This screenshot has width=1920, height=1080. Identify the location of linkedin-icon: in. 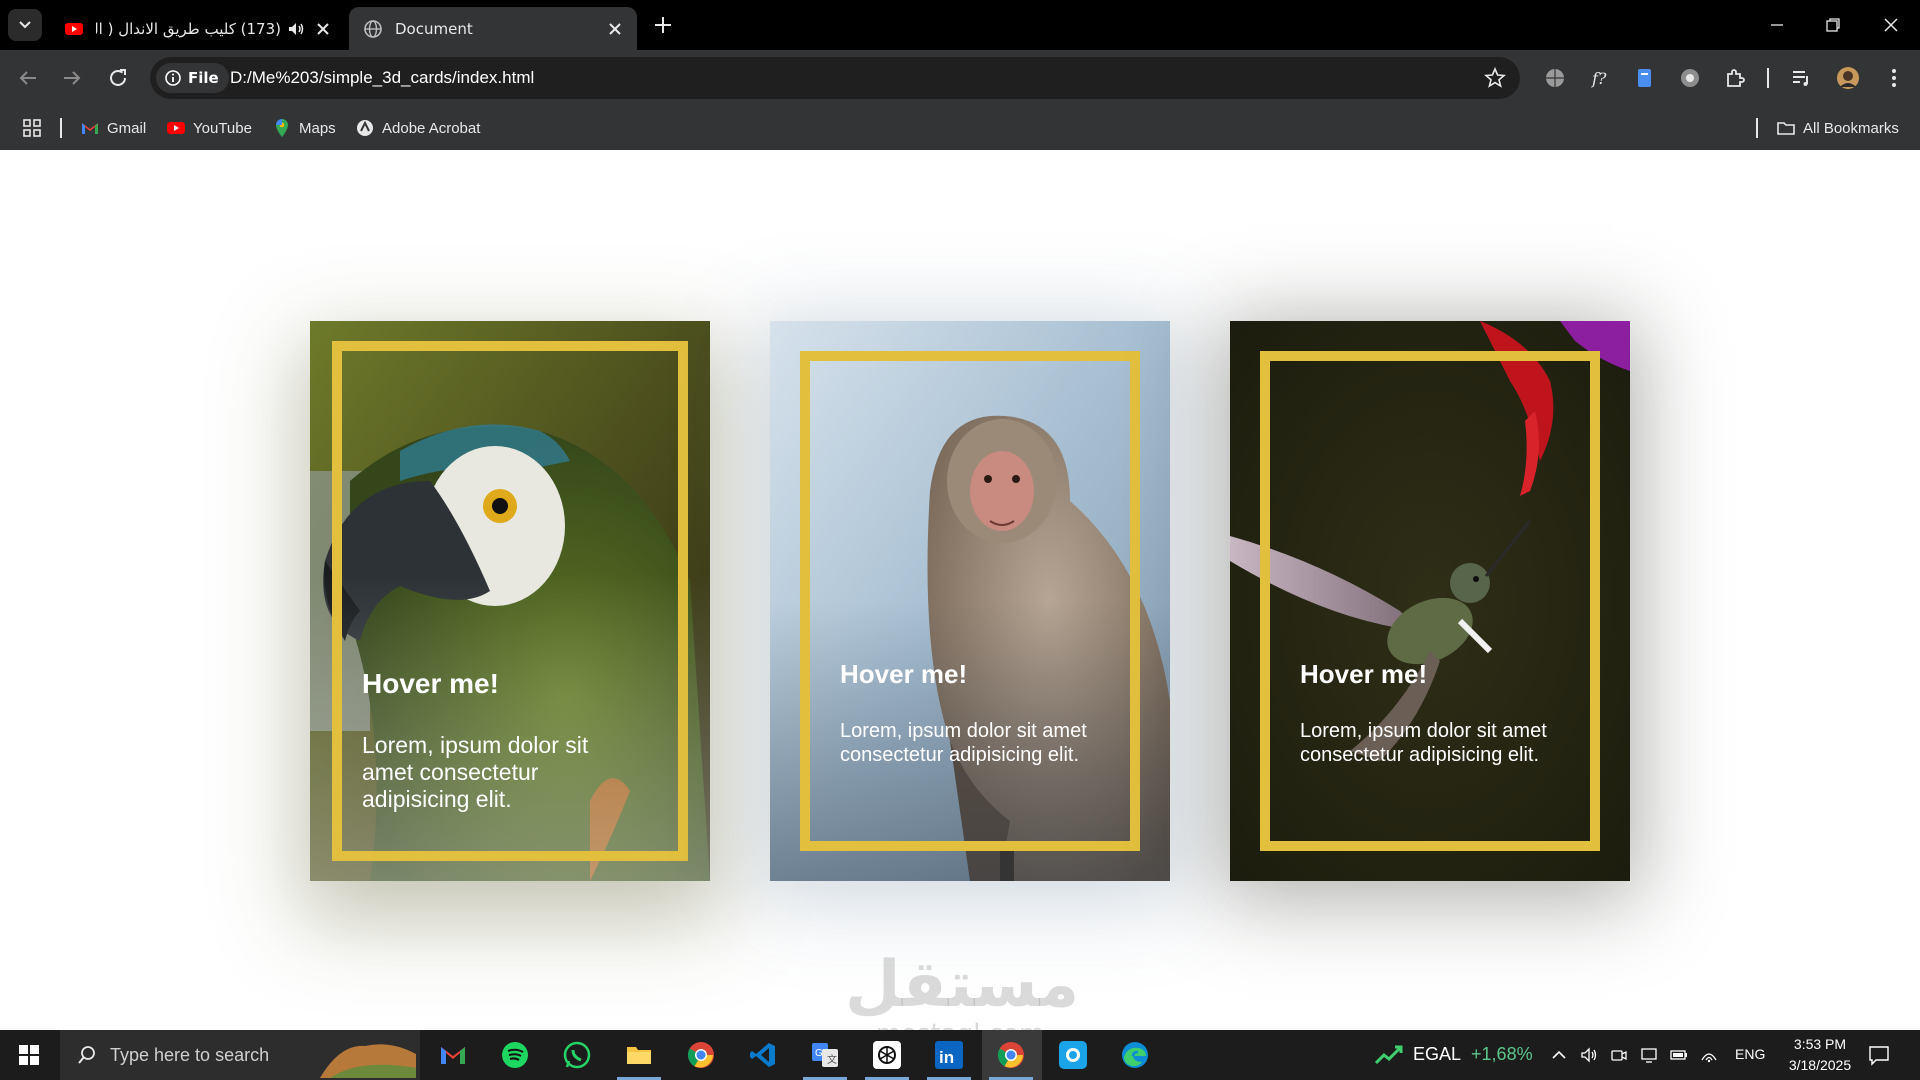
(949, 1055).